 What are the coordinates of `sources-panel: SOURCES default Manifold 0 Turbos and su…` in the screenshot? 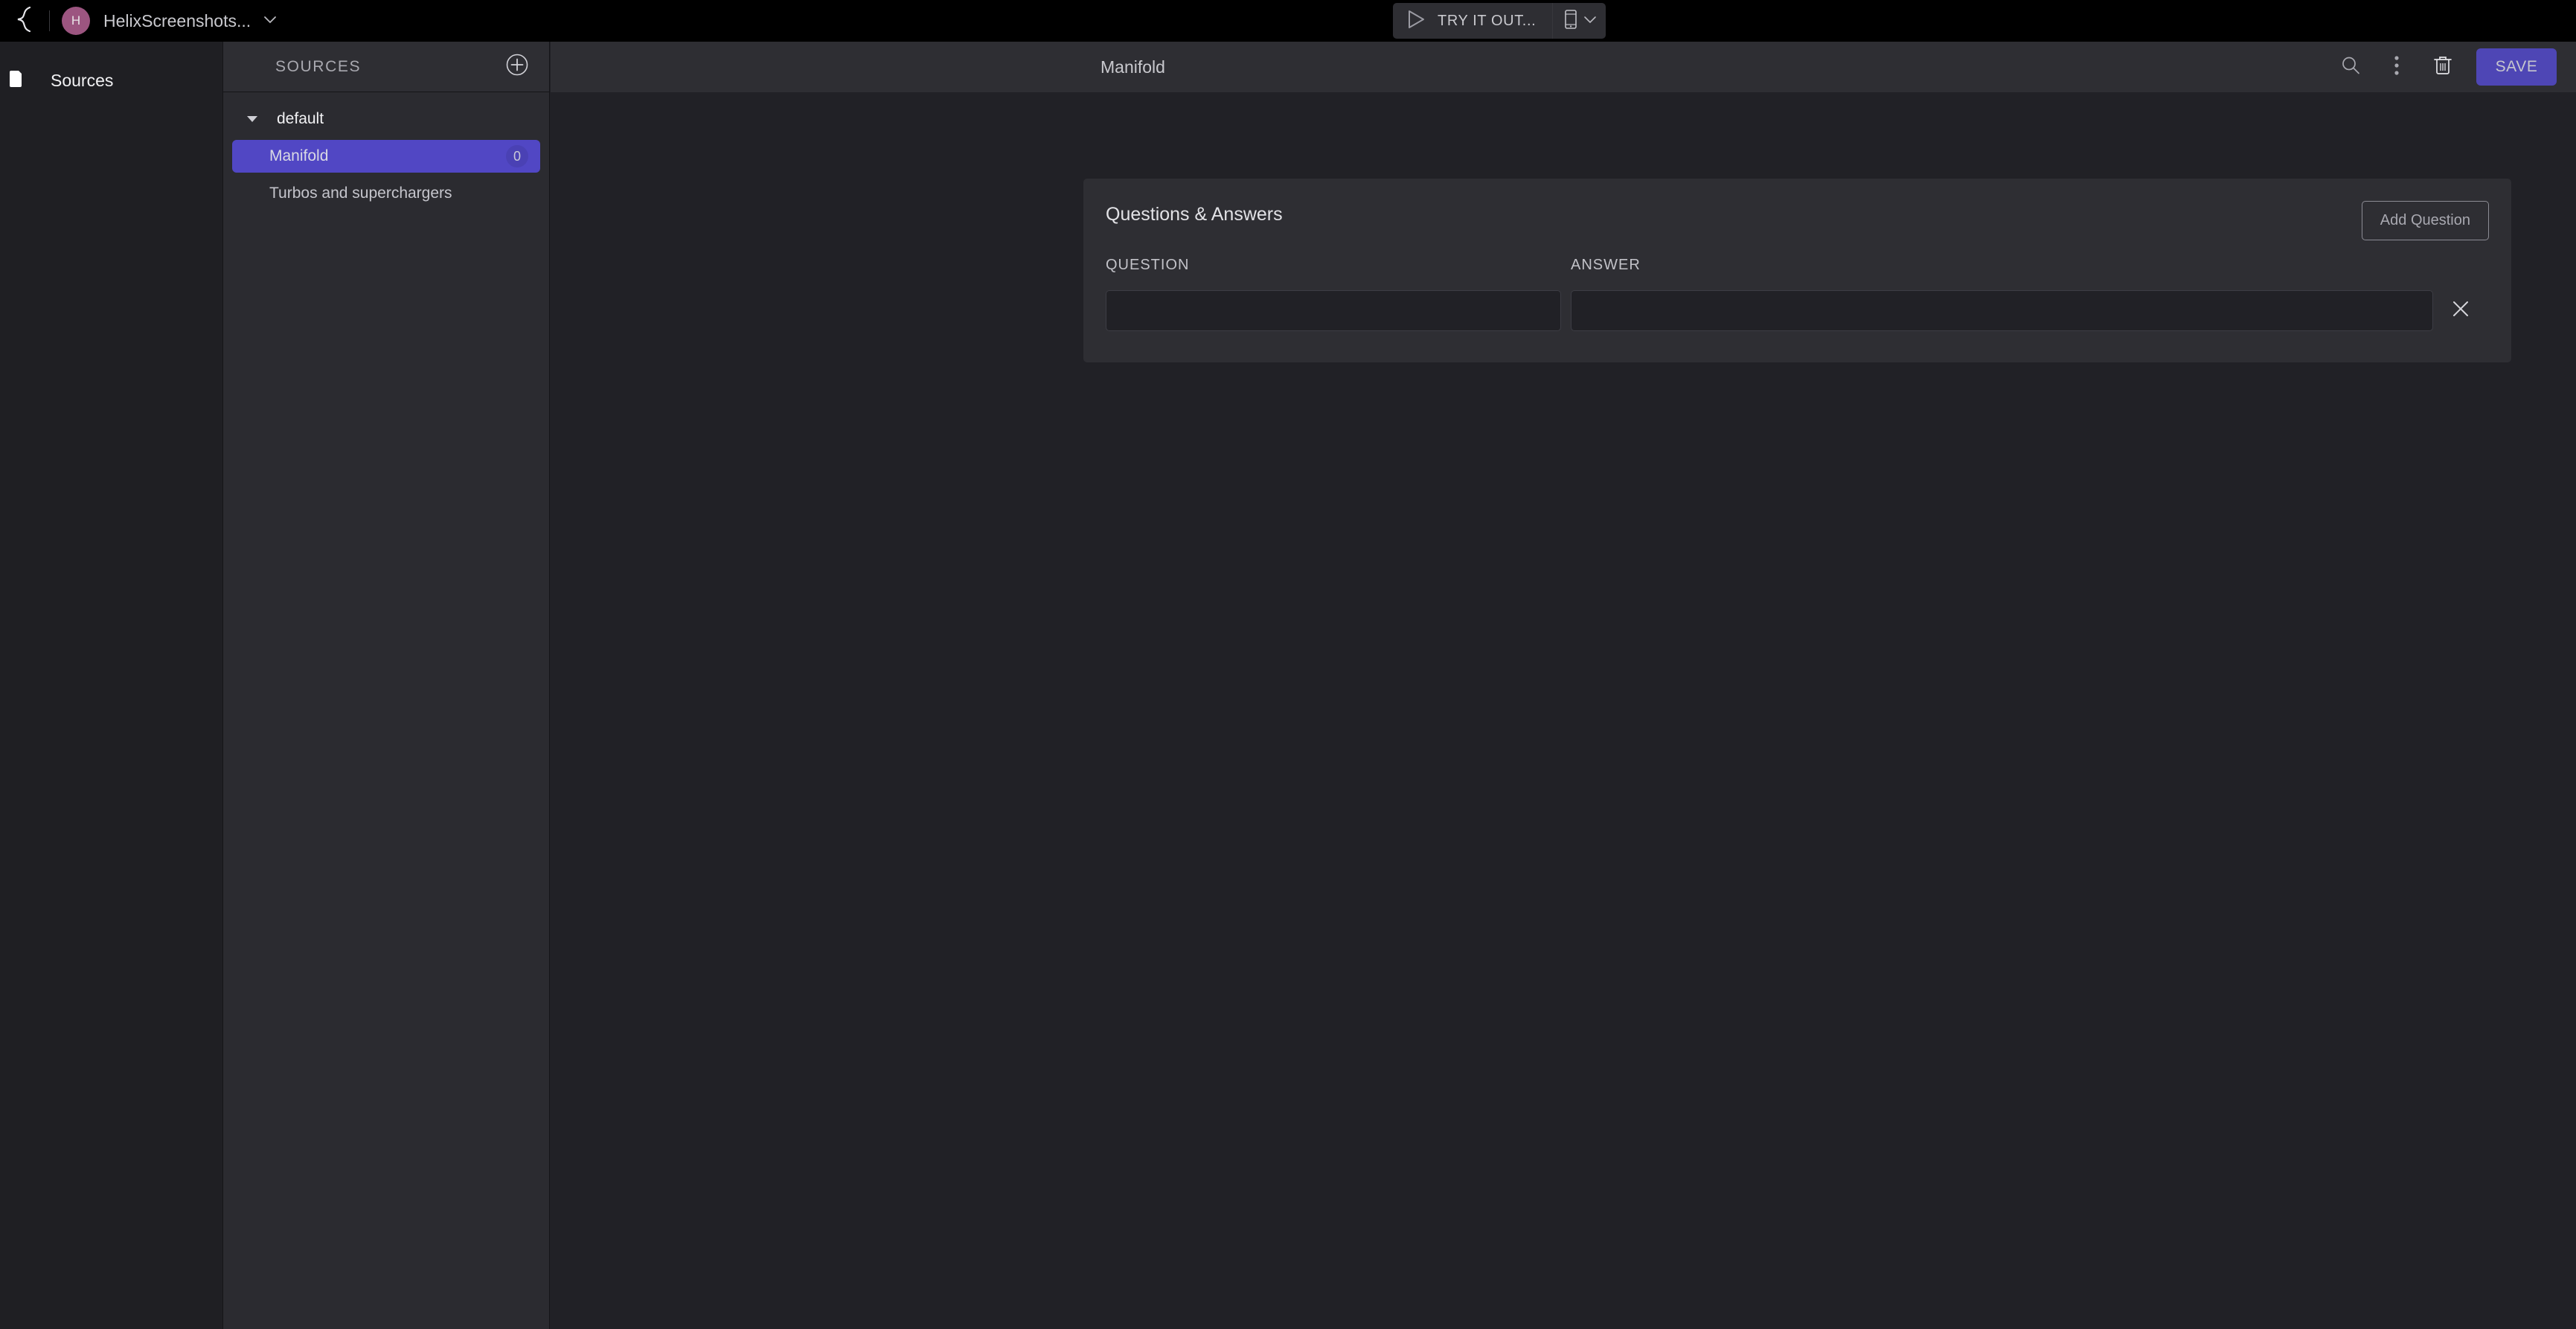 It's located at (386, 685).